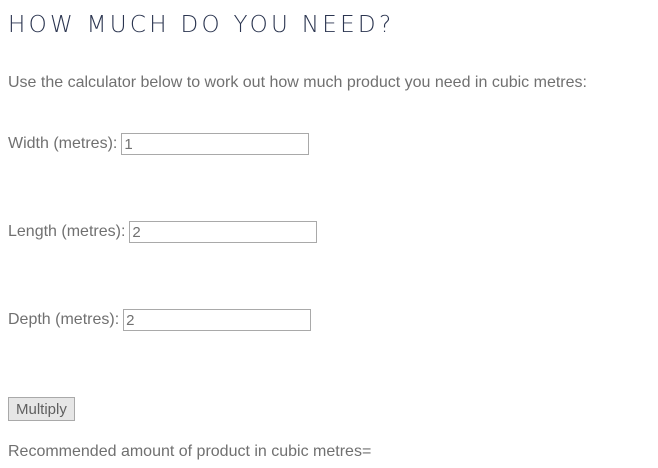  What do you see at coordinates (64, 319) in the screenshot?
I see `depth-label: Depth (metres):` at bounding box center [64, 319].